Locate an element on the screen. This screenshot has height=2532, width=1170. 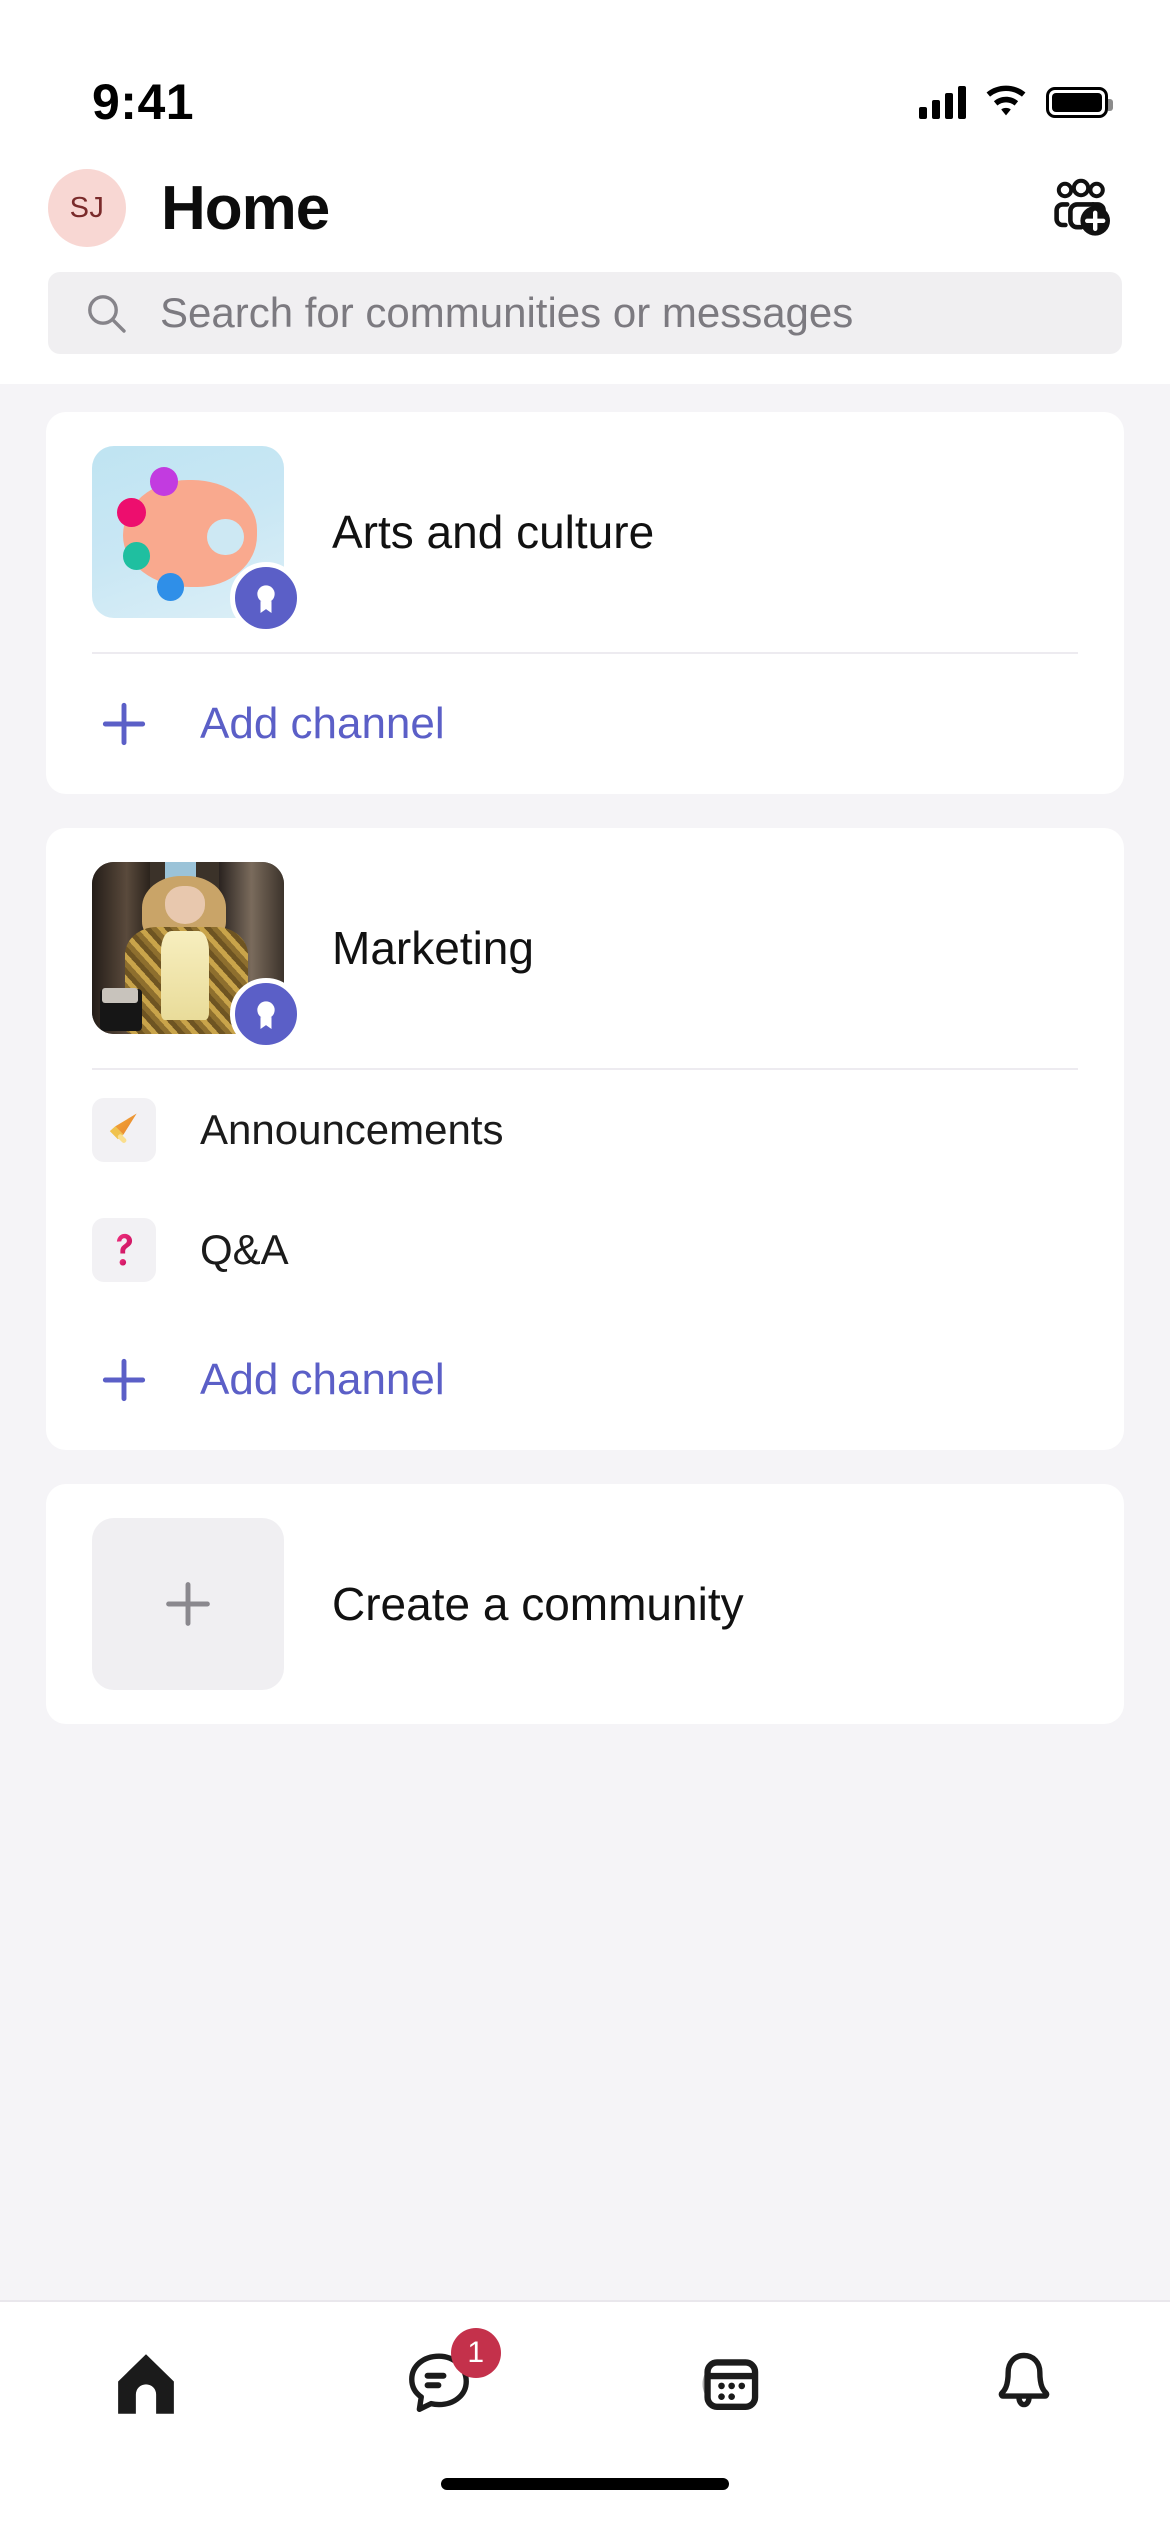
add-people-icon is located at coordinates (1082, 207).